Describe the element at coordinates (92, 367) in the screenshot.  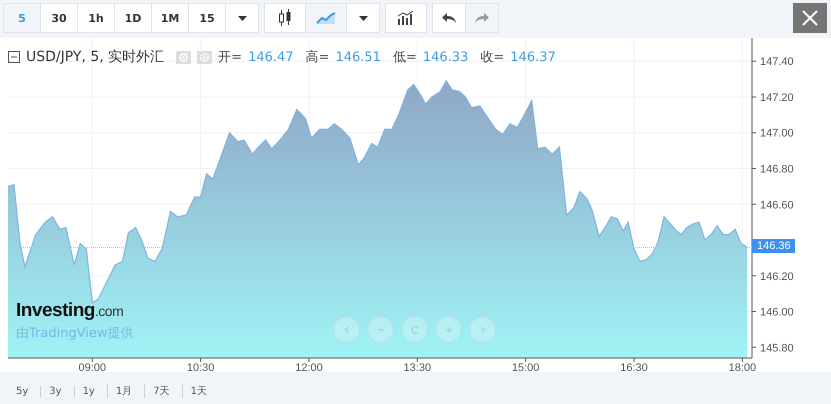
I see `x-tick-label: 09:00` at that location.